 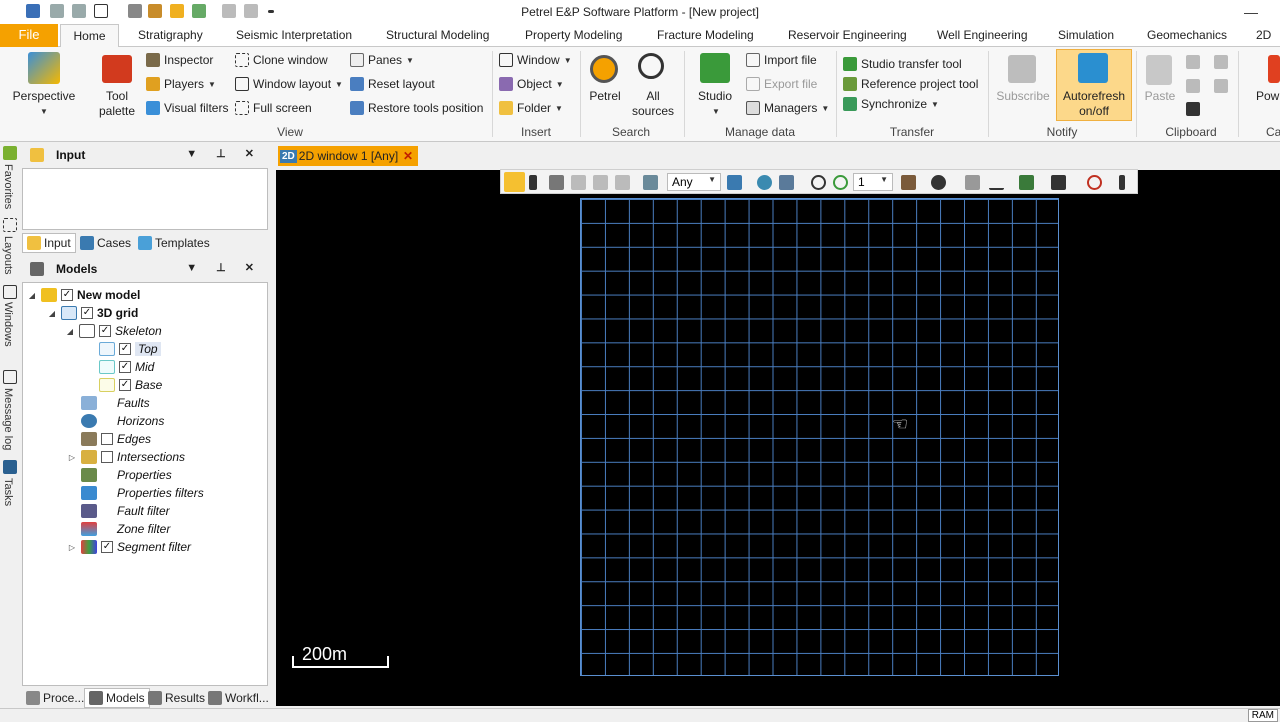 What do you see at coordinates (44, 96) in the screenshot?
I see `perspective-button: Perspective` at bounding box center [44, 96].